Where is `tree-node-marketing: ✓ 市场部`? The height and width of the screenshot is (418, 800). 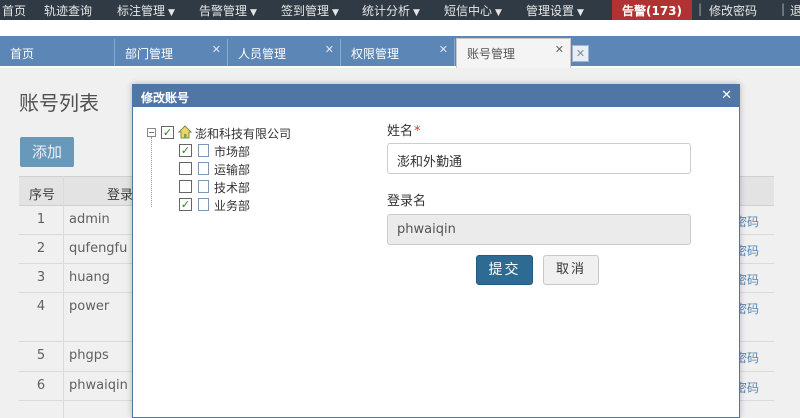
tree-node-marketing: ✓ 市场部 is located at coordinates (220, 151).